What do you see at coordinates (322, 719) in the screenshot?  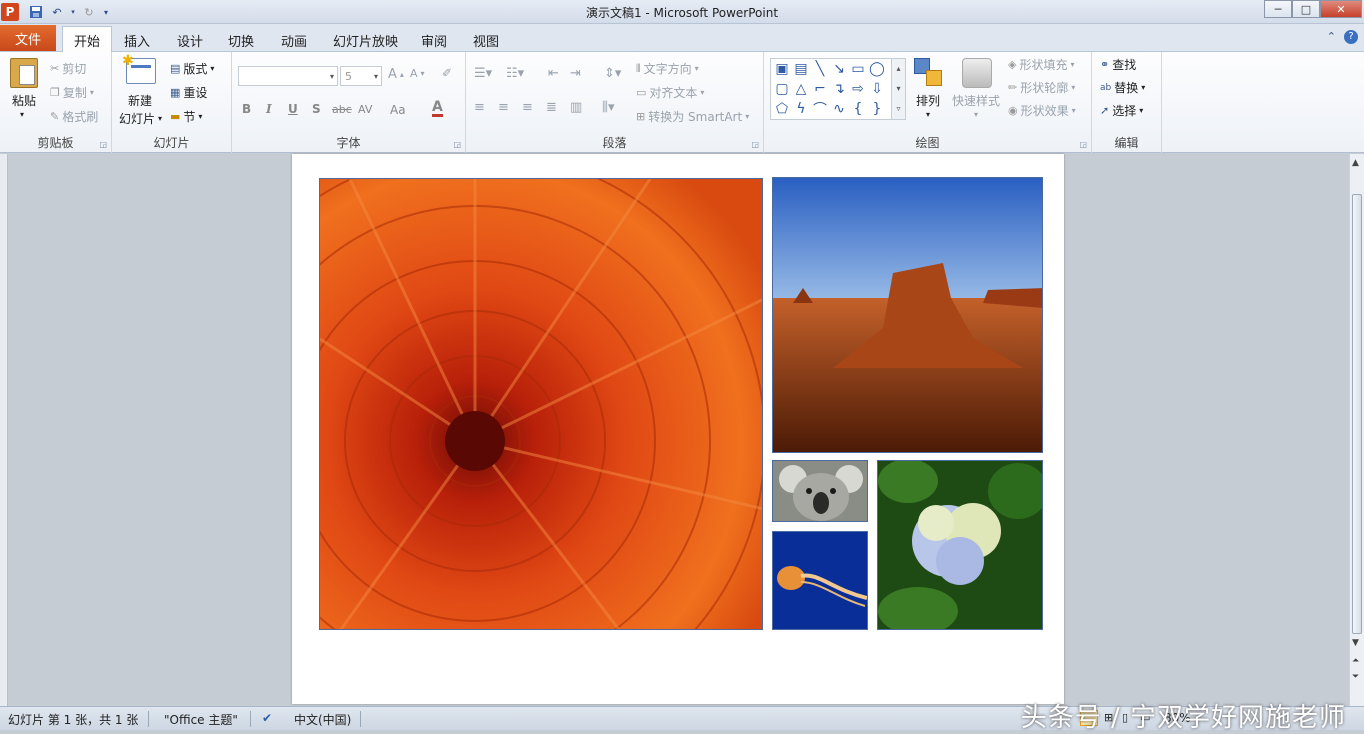 I see `language-status: 中文(中国)` at bounding box center [322, 719].